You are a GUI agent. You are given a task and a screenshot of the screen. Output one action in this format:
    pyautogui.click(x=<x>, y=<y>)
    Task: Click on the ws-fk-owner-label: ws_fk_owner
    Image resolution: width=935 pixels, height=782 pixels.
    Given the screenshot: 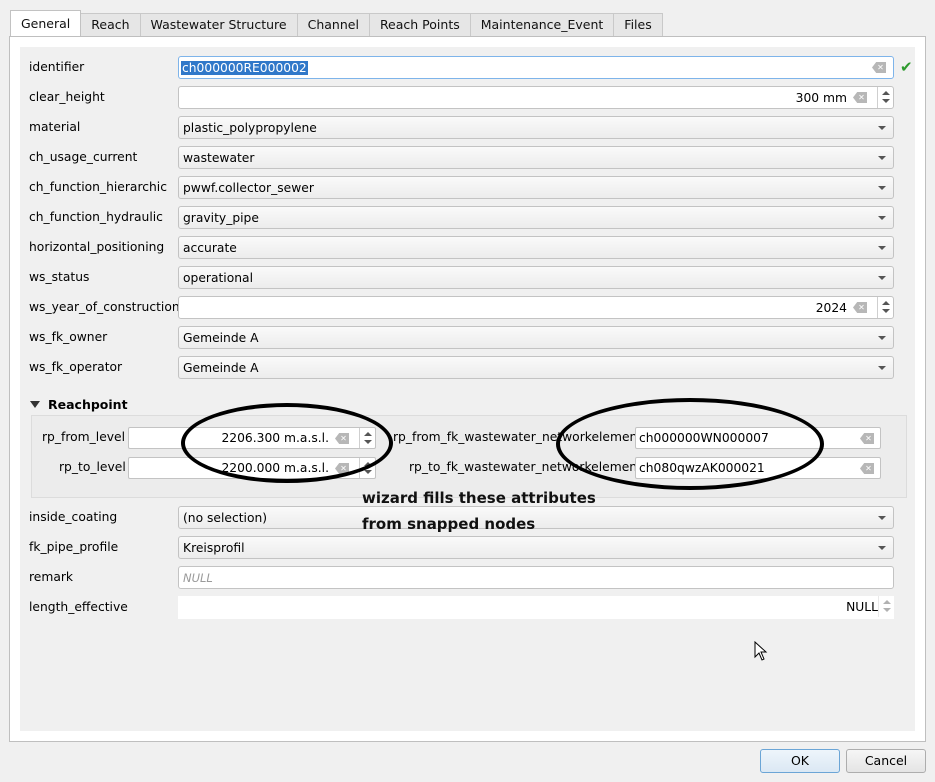 What is the action you would take?
    pyautogui.click(x=68, y=337)
    